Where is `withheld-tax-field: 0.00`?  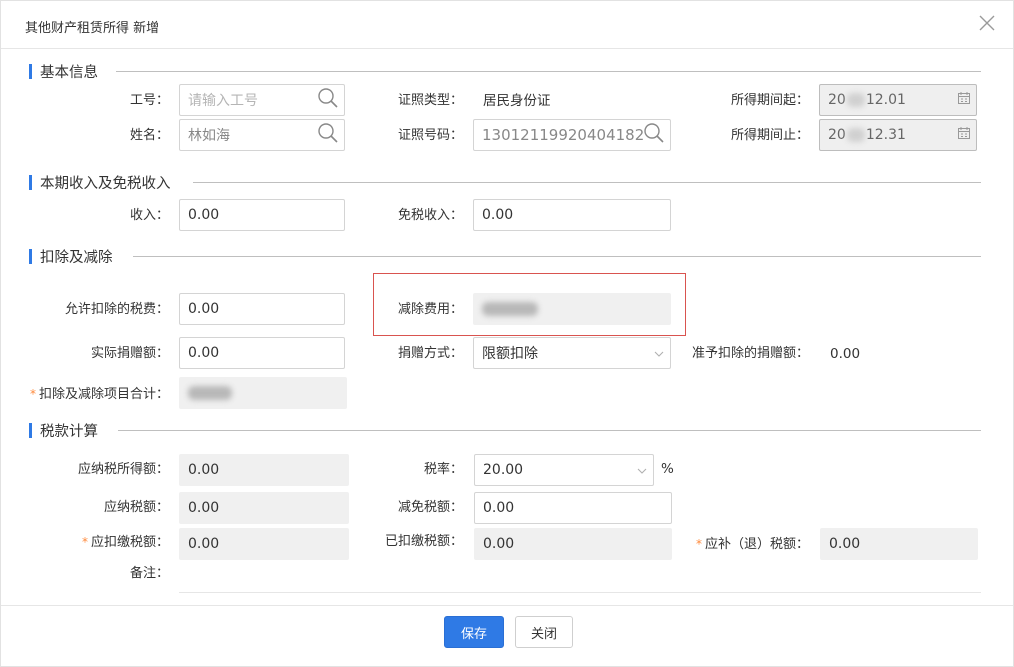 withheld-tax-field: 0.00 is located at coordinates (573, 544).